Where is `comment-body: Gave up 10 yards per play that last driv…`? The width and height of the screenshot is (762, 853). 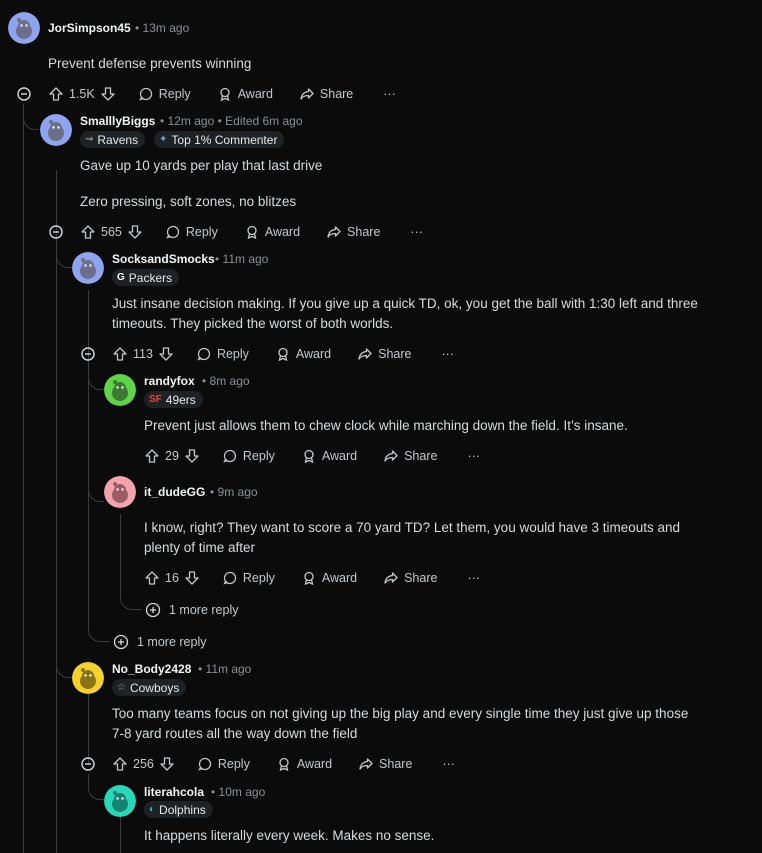
comment-body: Gave up 10 yards per play that last driv… is located at coordinates (201, 165).